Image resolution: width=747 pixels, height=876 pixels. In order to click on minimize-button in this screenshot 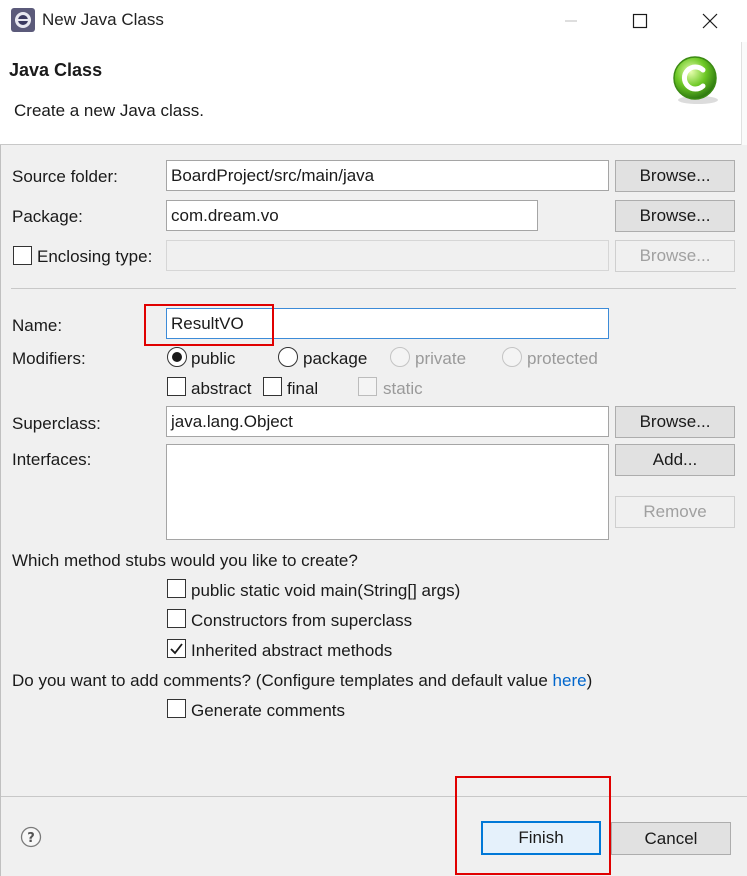, I will do `click(571, 21)`.